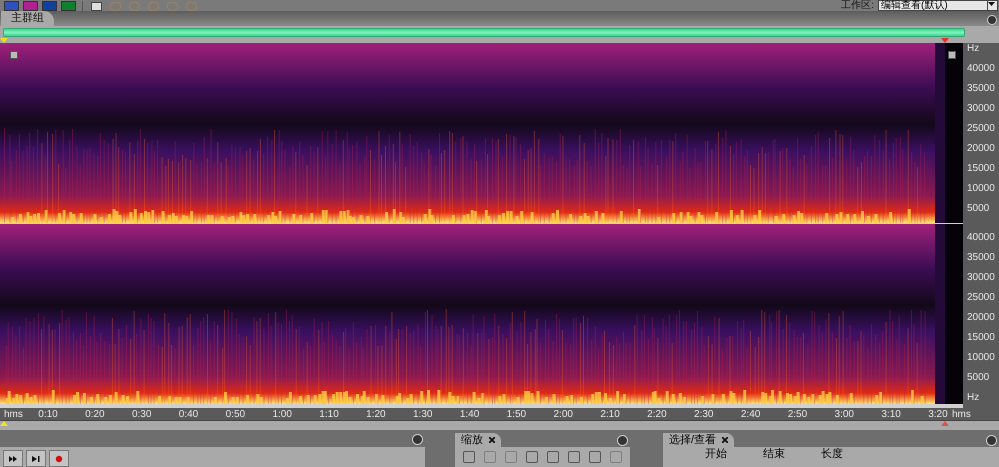  I want to click on skip-to-end-button, so click(36, 458).